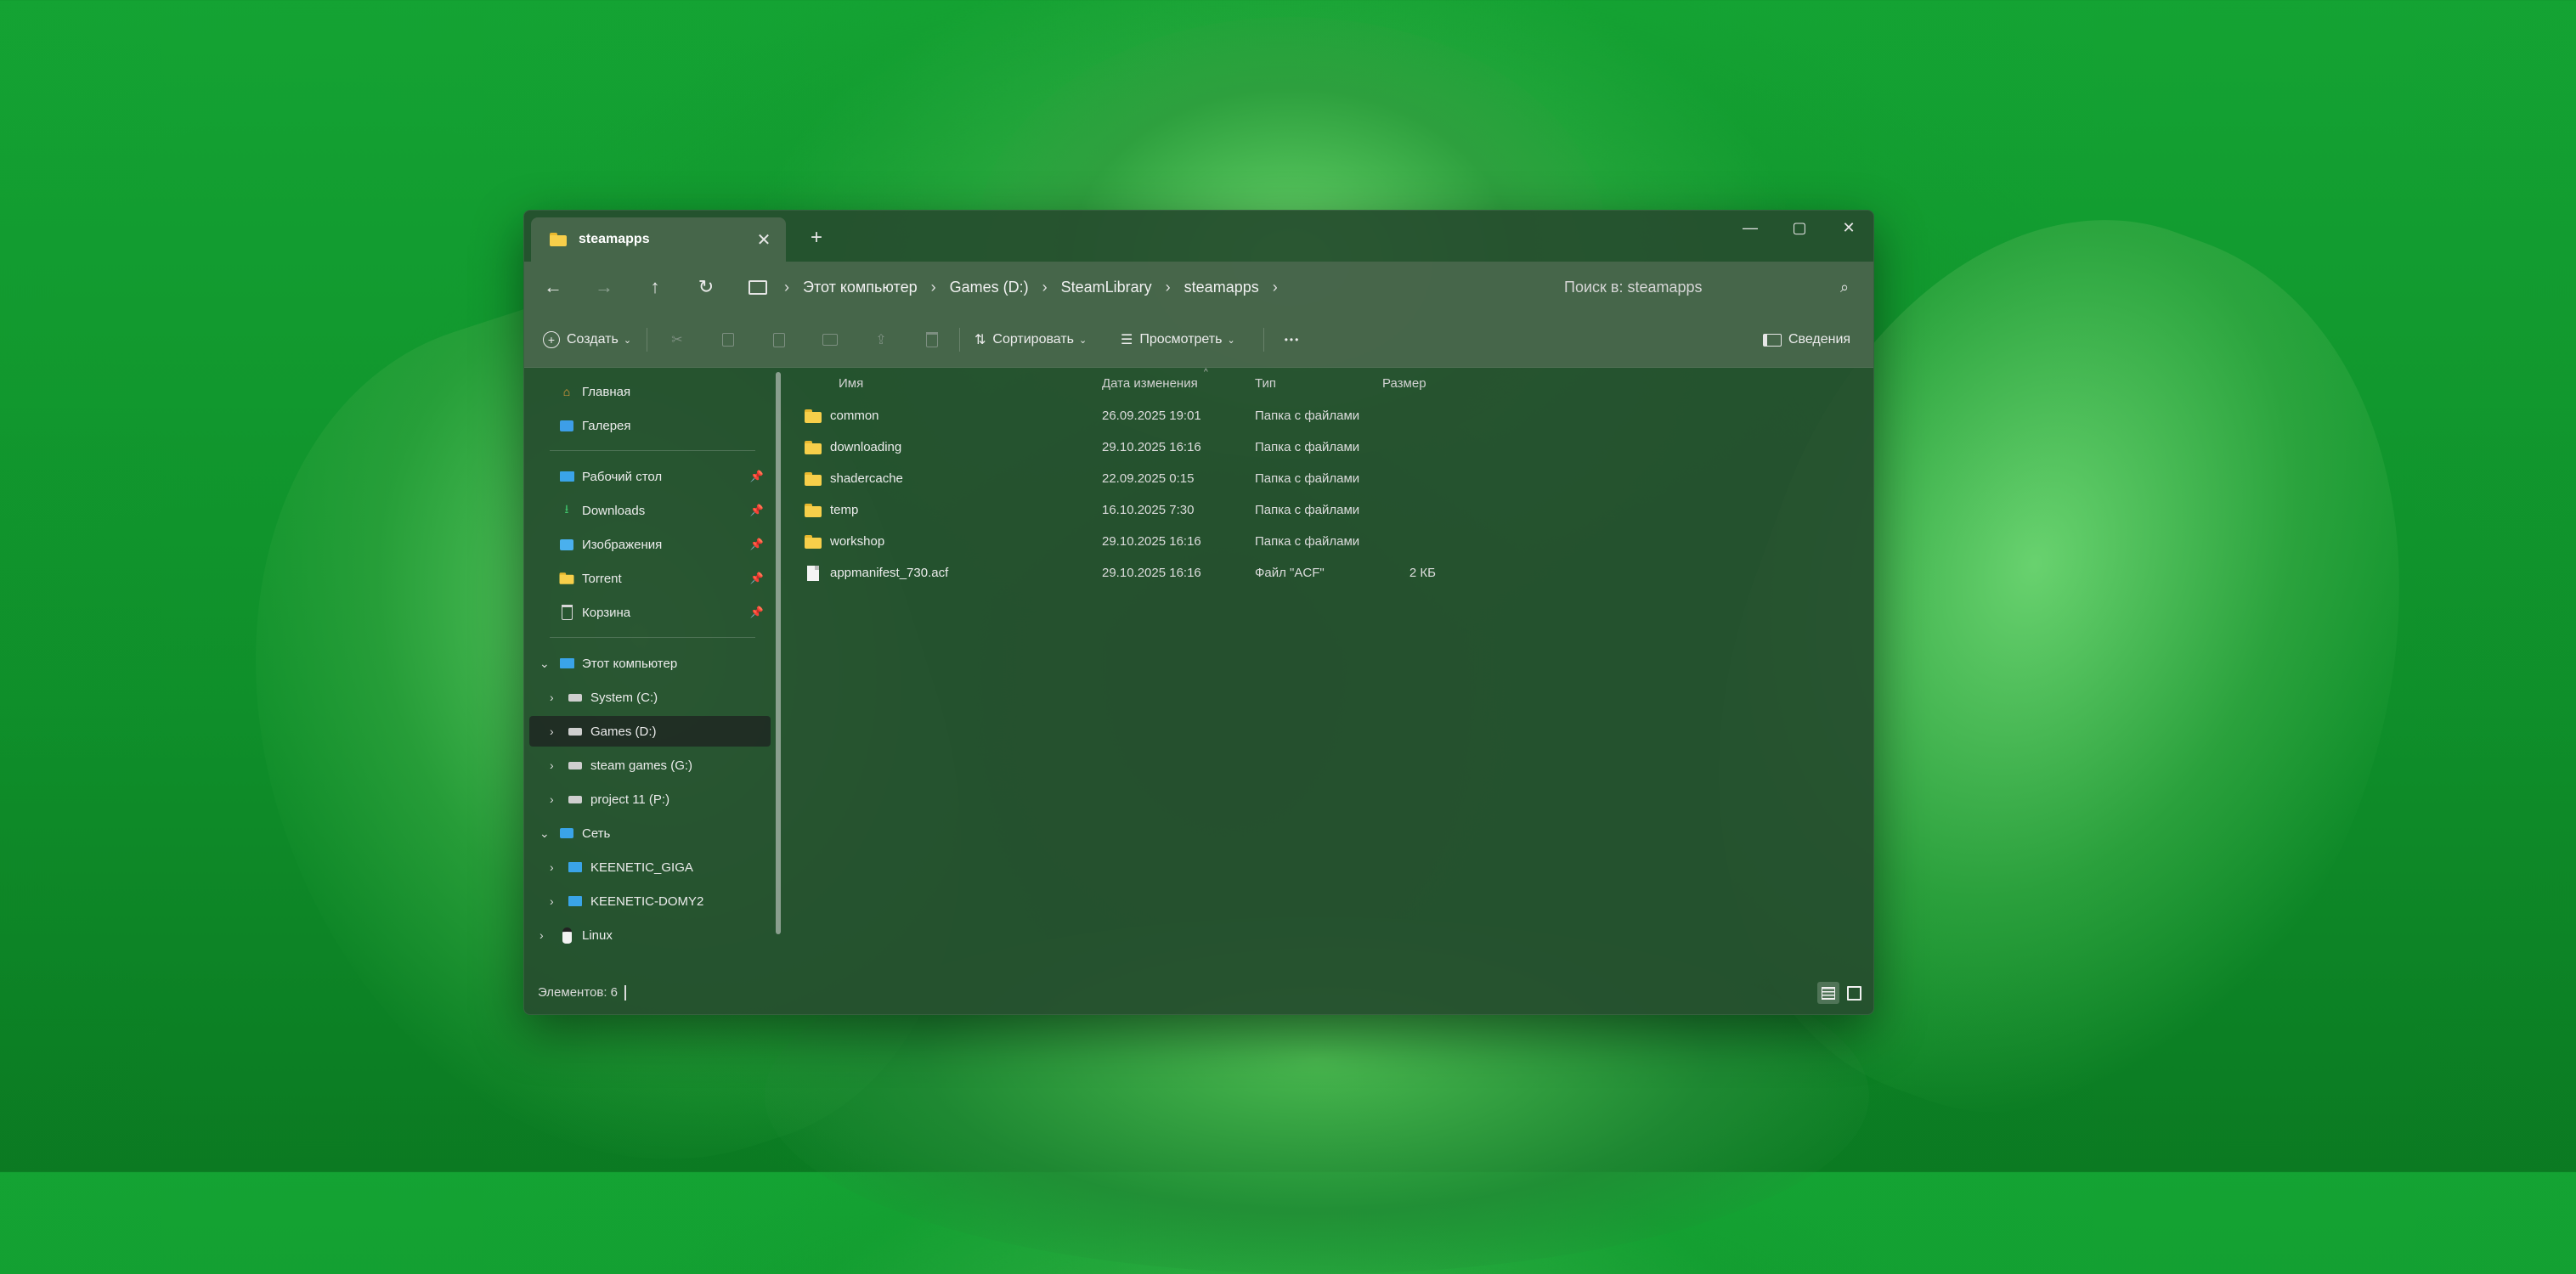 Image resolution: width=2576 pixels, height=1274 pixels. Describe the element at coordinates (1404, 383) in the screenshot. I see `column-header-size: Размер` at that location.